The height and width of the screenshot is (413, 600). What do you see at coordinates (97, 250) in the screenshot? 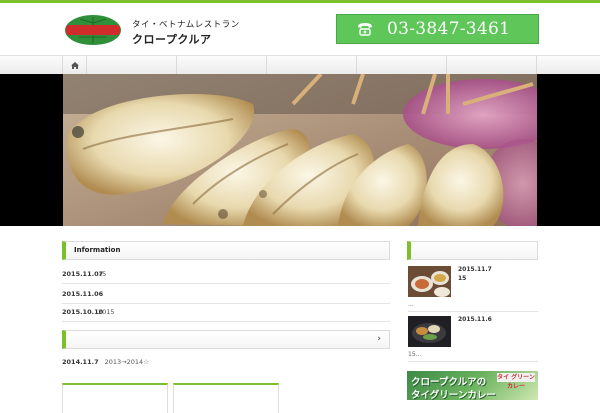
I see `information-heading: Information` at bounding box center [97, 250].